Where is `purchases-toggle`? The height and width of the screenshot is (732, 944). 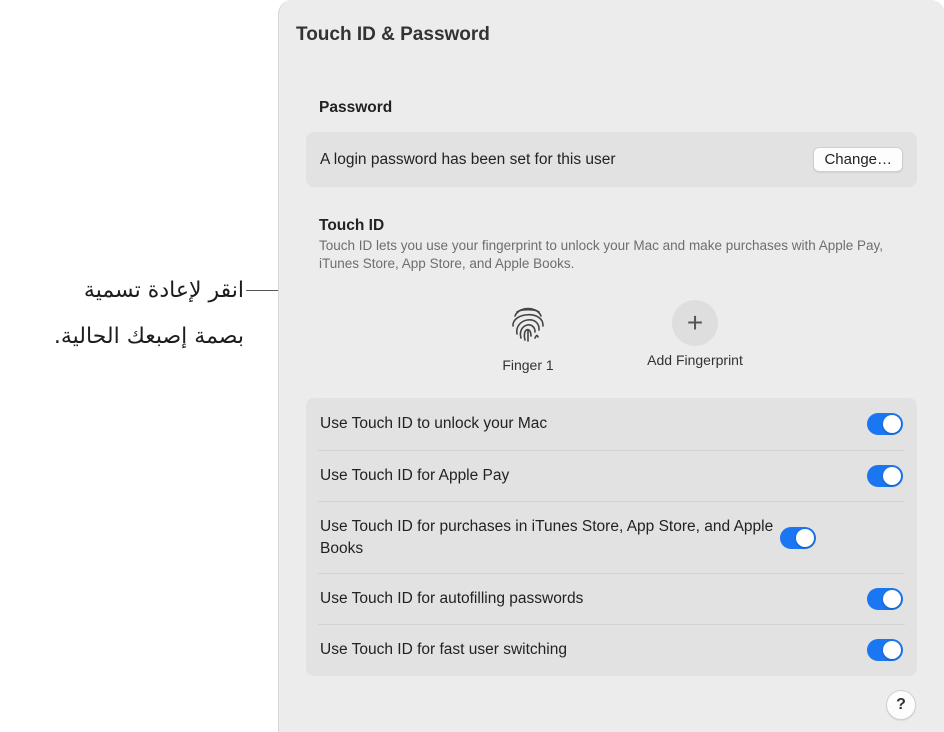
purchases-toggle is located at coordinates (798, 537).